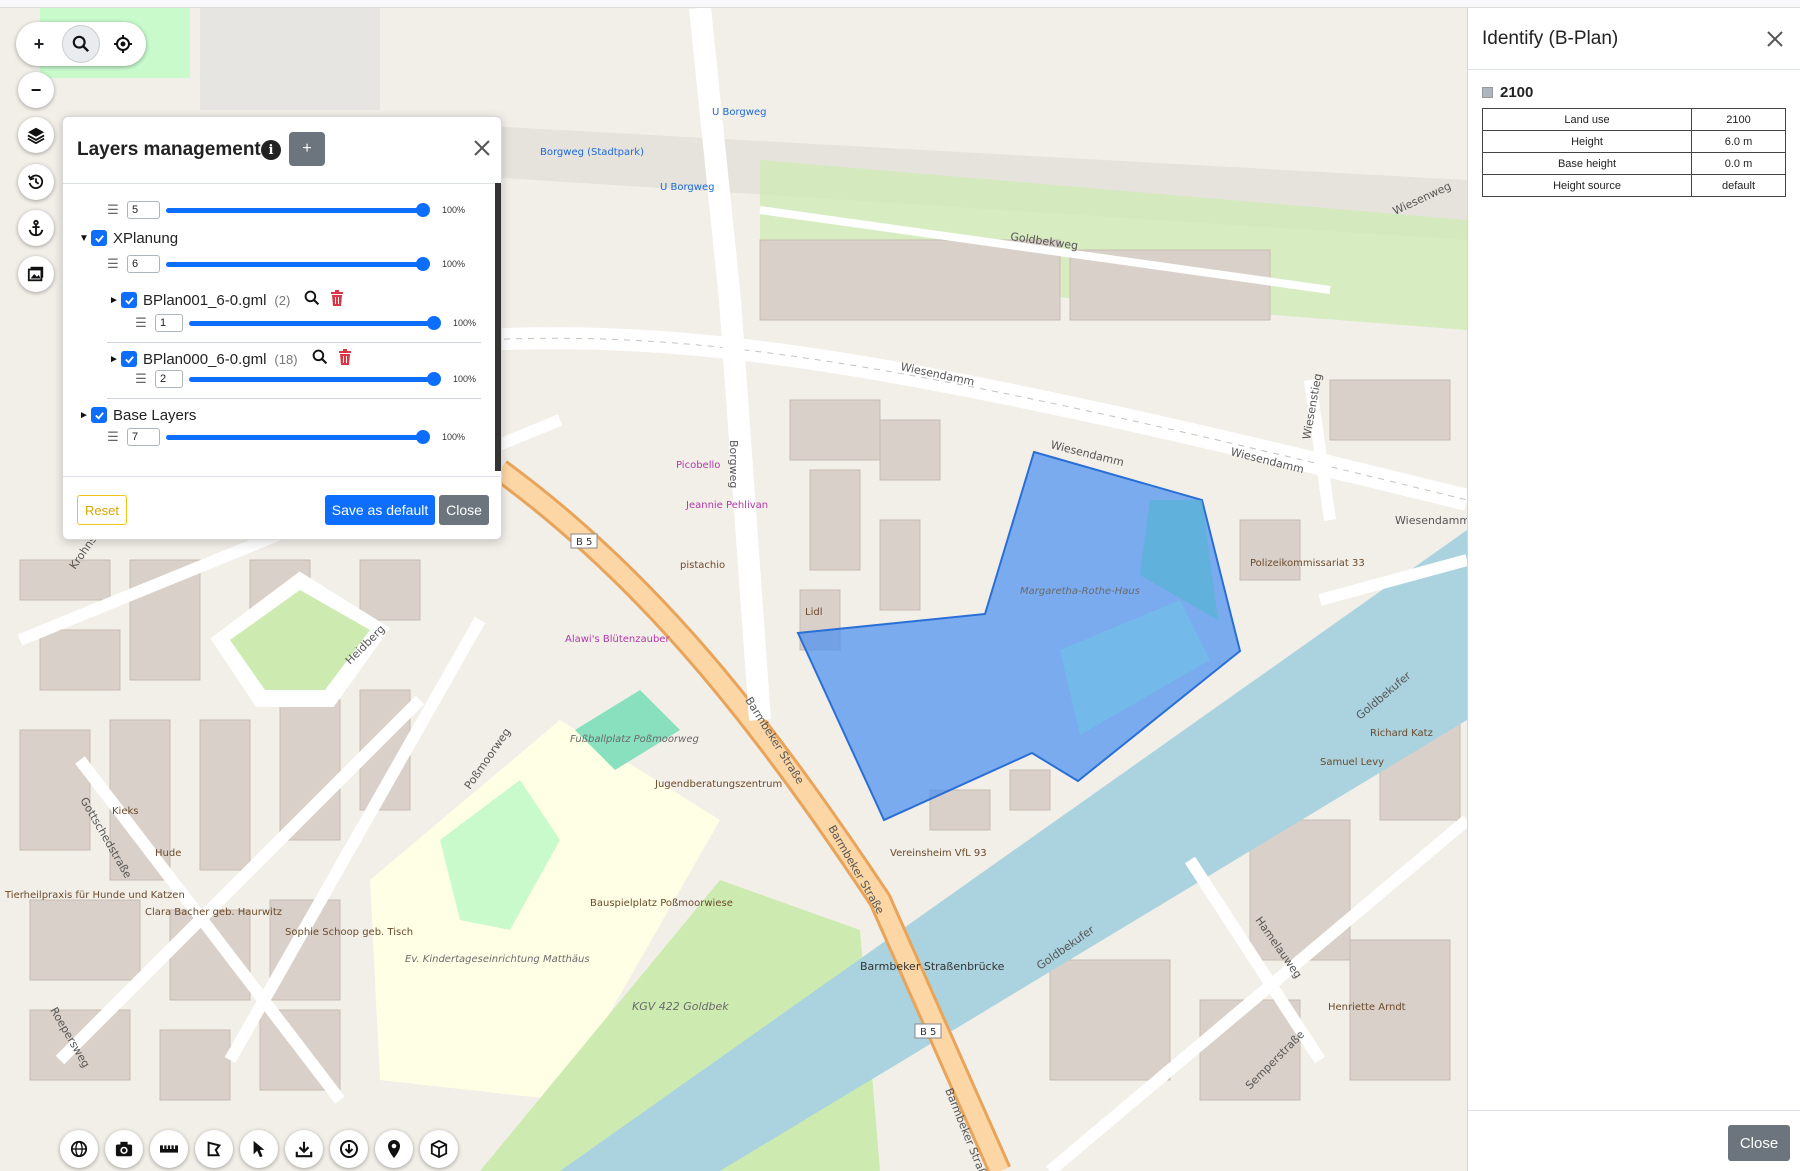 The image size is (1800, 1171). I want to click on ruler-icon, so click(169, 1149).